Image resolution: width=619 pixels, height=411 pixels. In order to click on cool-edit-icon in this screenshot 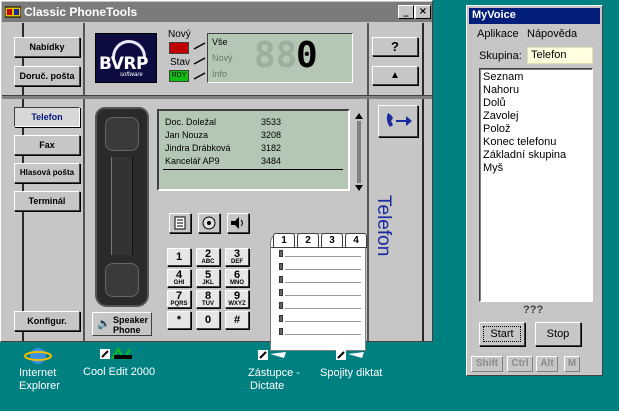, I will do `click(116, 354)`.